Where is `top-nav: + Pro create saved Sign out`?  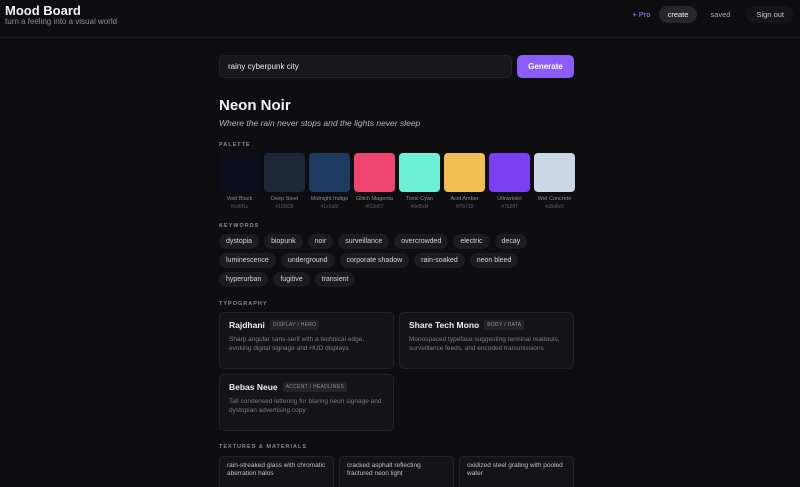
top-nav: + Pro create saved Sign out is located at coordinates (711, 14).